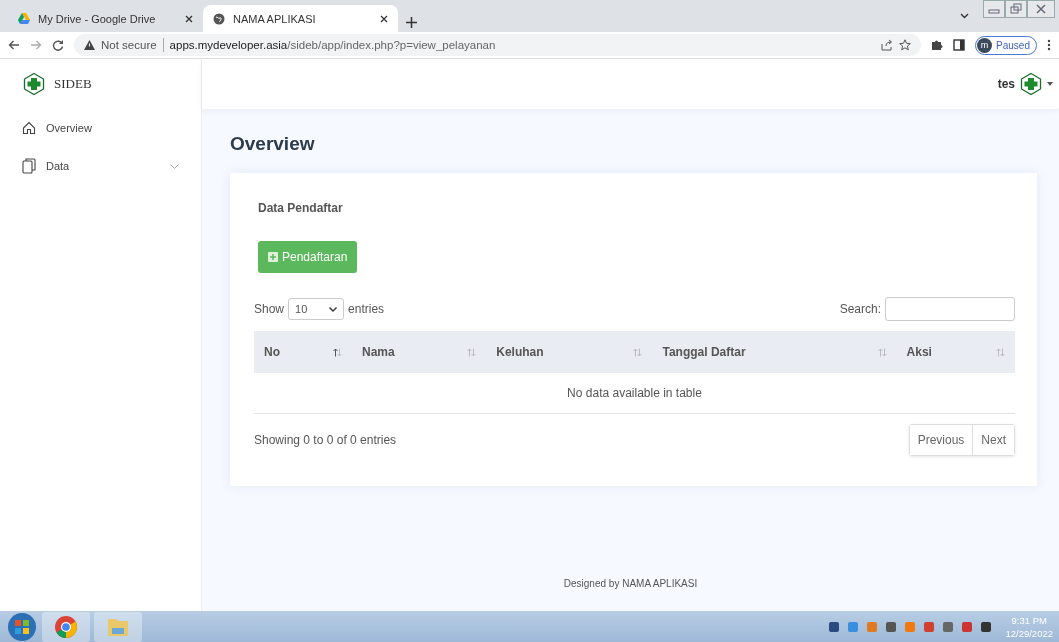 This screenshot has height=642, width=1059. What do you see at coordinates (955, 352) in the screenshot?
I see `column-header: Aksi` at bounding box center [955, 352].